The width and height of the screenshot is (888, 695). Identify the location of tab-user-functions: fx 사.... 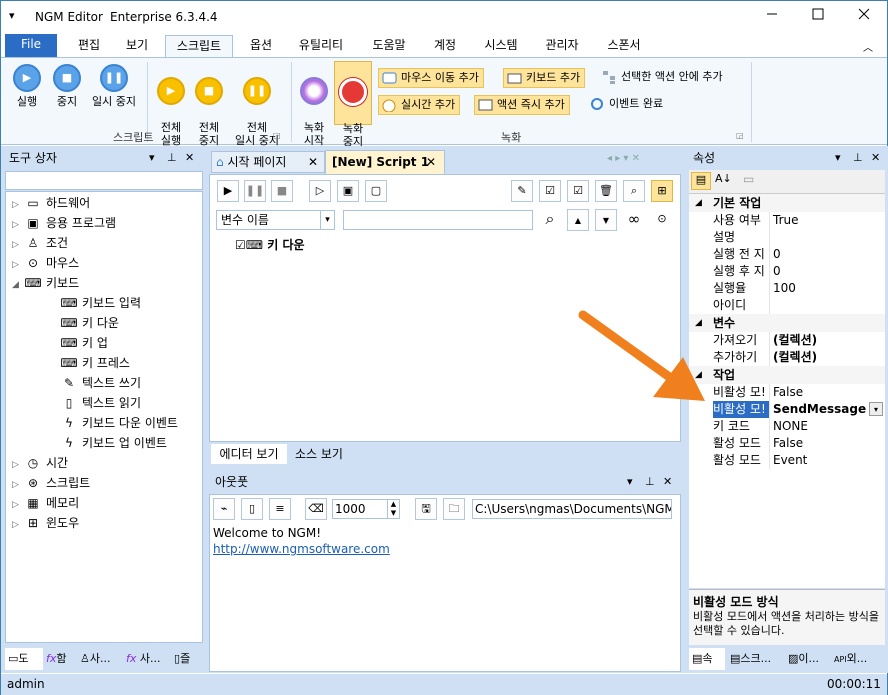
(146, 659).